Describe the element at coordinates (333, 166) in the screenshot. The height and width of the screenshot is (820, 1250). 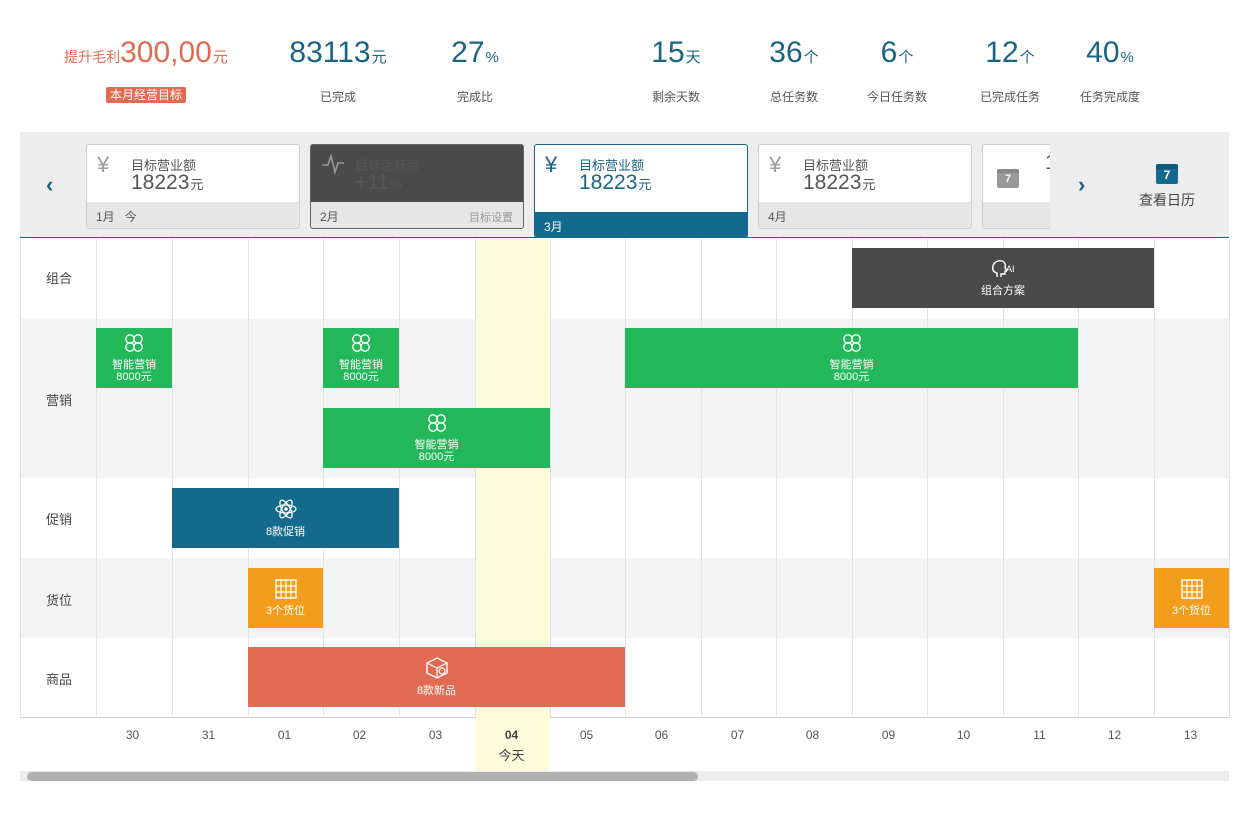
I see `trend-icon` at that location.